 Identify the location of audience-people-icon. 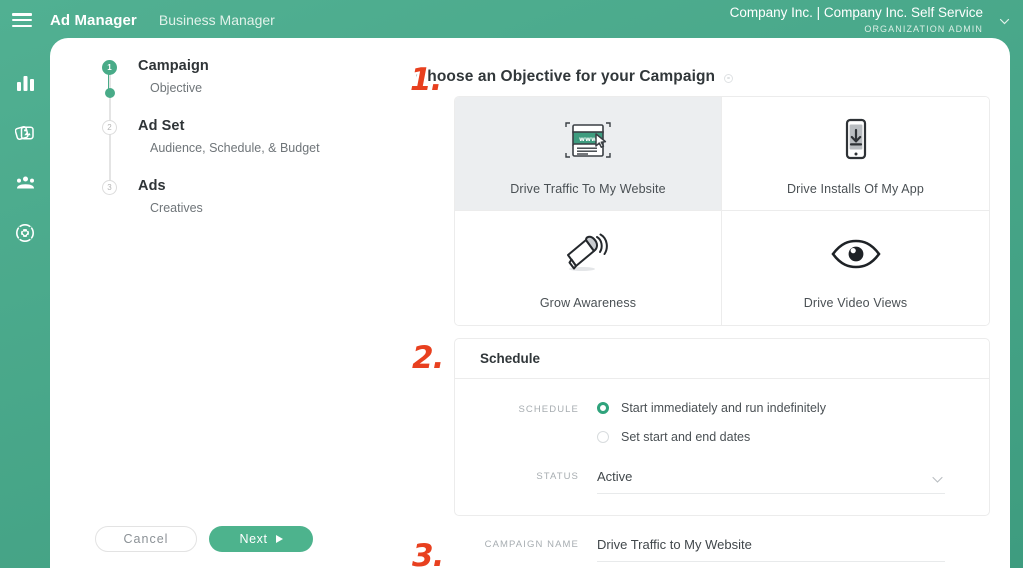
(25, 183).